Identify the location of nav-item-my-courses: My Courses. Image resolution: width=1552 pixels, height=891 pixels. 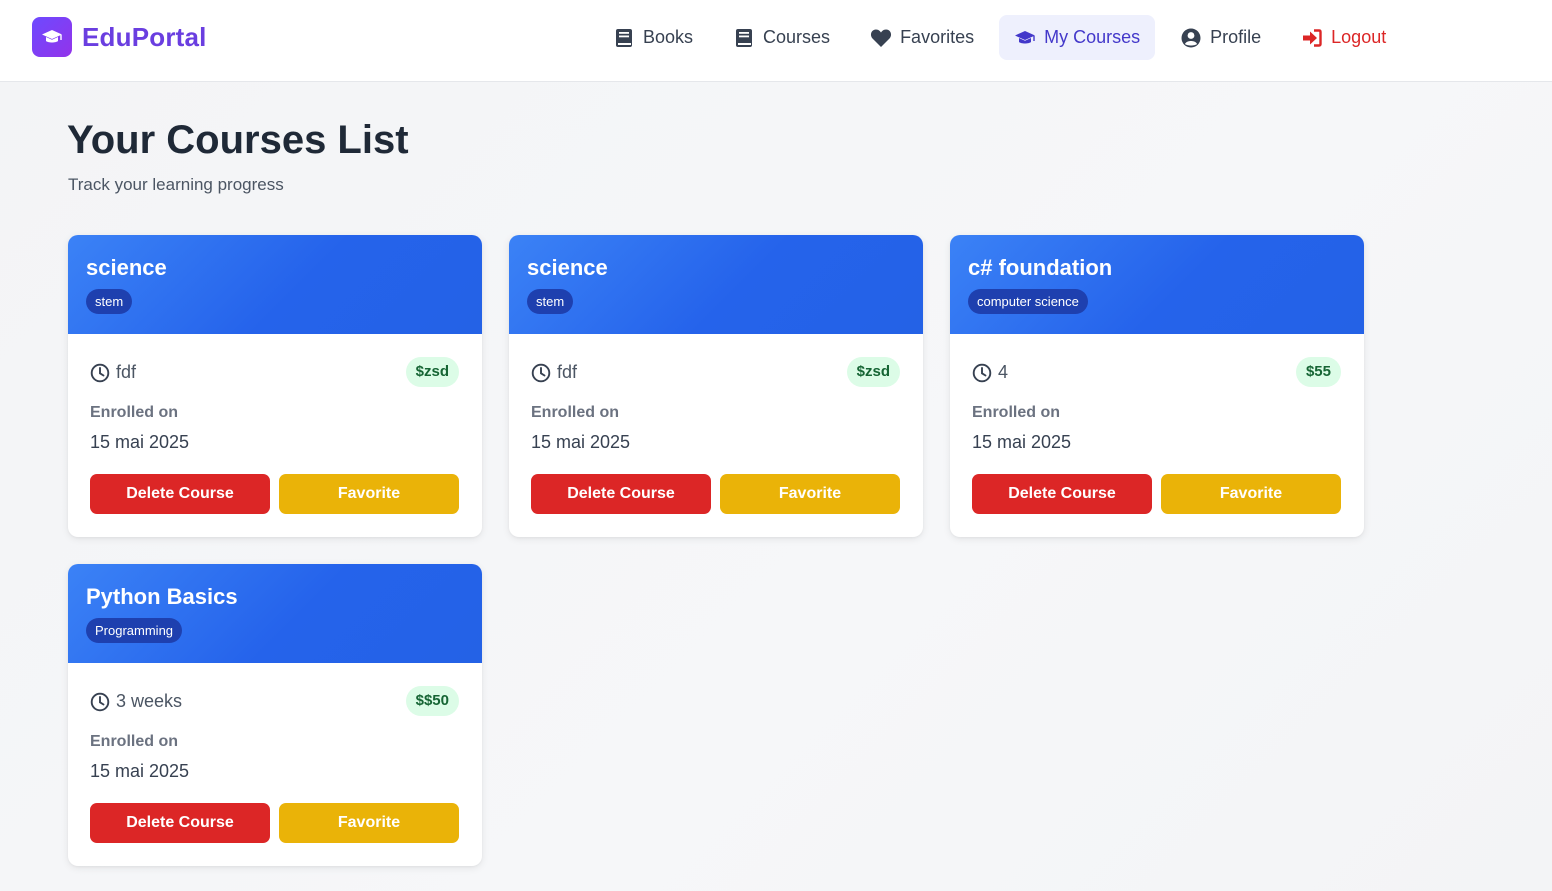
(1077, 37).